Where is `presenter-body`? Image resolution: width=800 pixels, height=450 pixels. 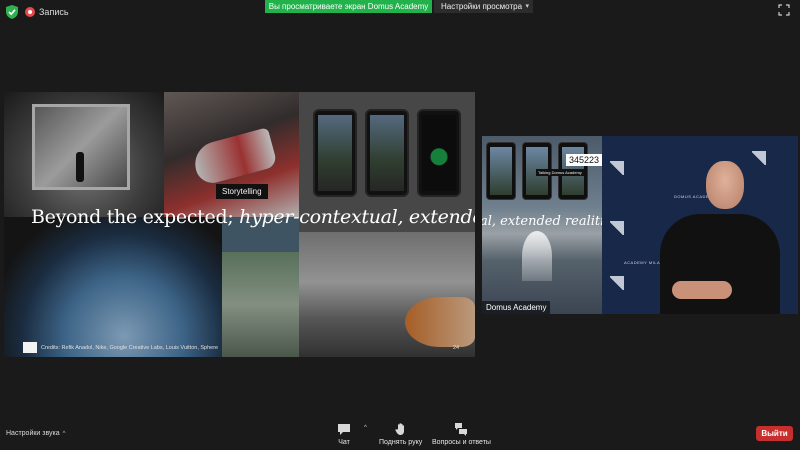 presenter-body is located at coordinates (720, 264).